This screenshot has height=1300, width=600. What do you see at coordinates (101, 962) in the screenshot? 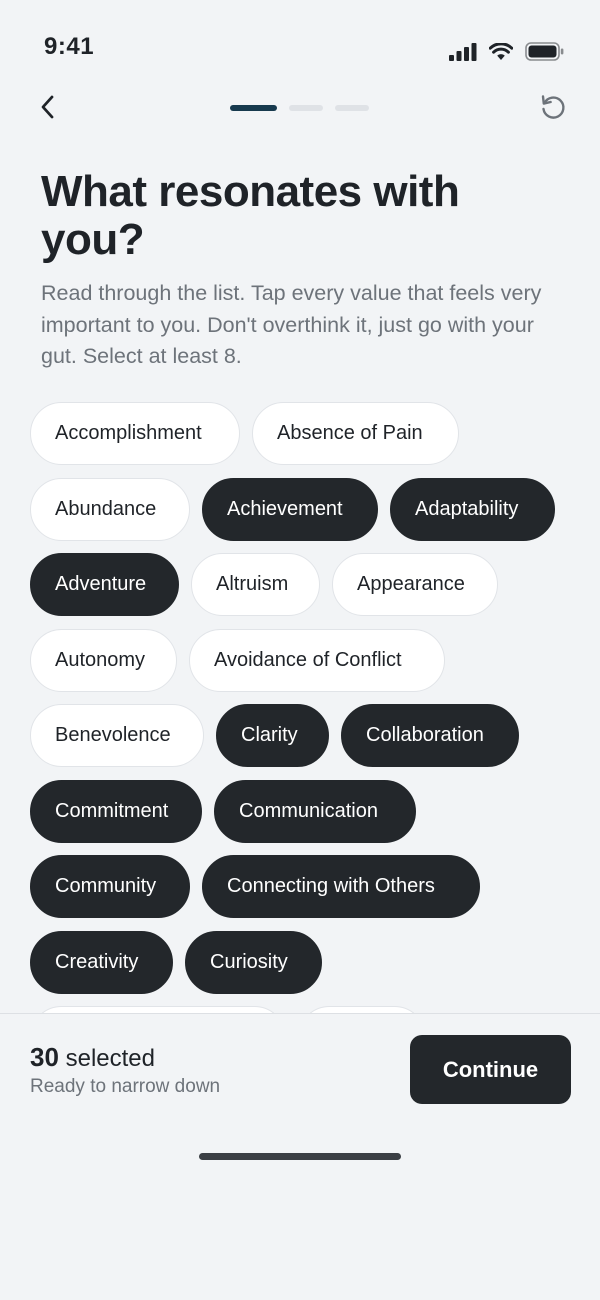
I see `value-chip: Creativity` at bounding box center [101, 962].